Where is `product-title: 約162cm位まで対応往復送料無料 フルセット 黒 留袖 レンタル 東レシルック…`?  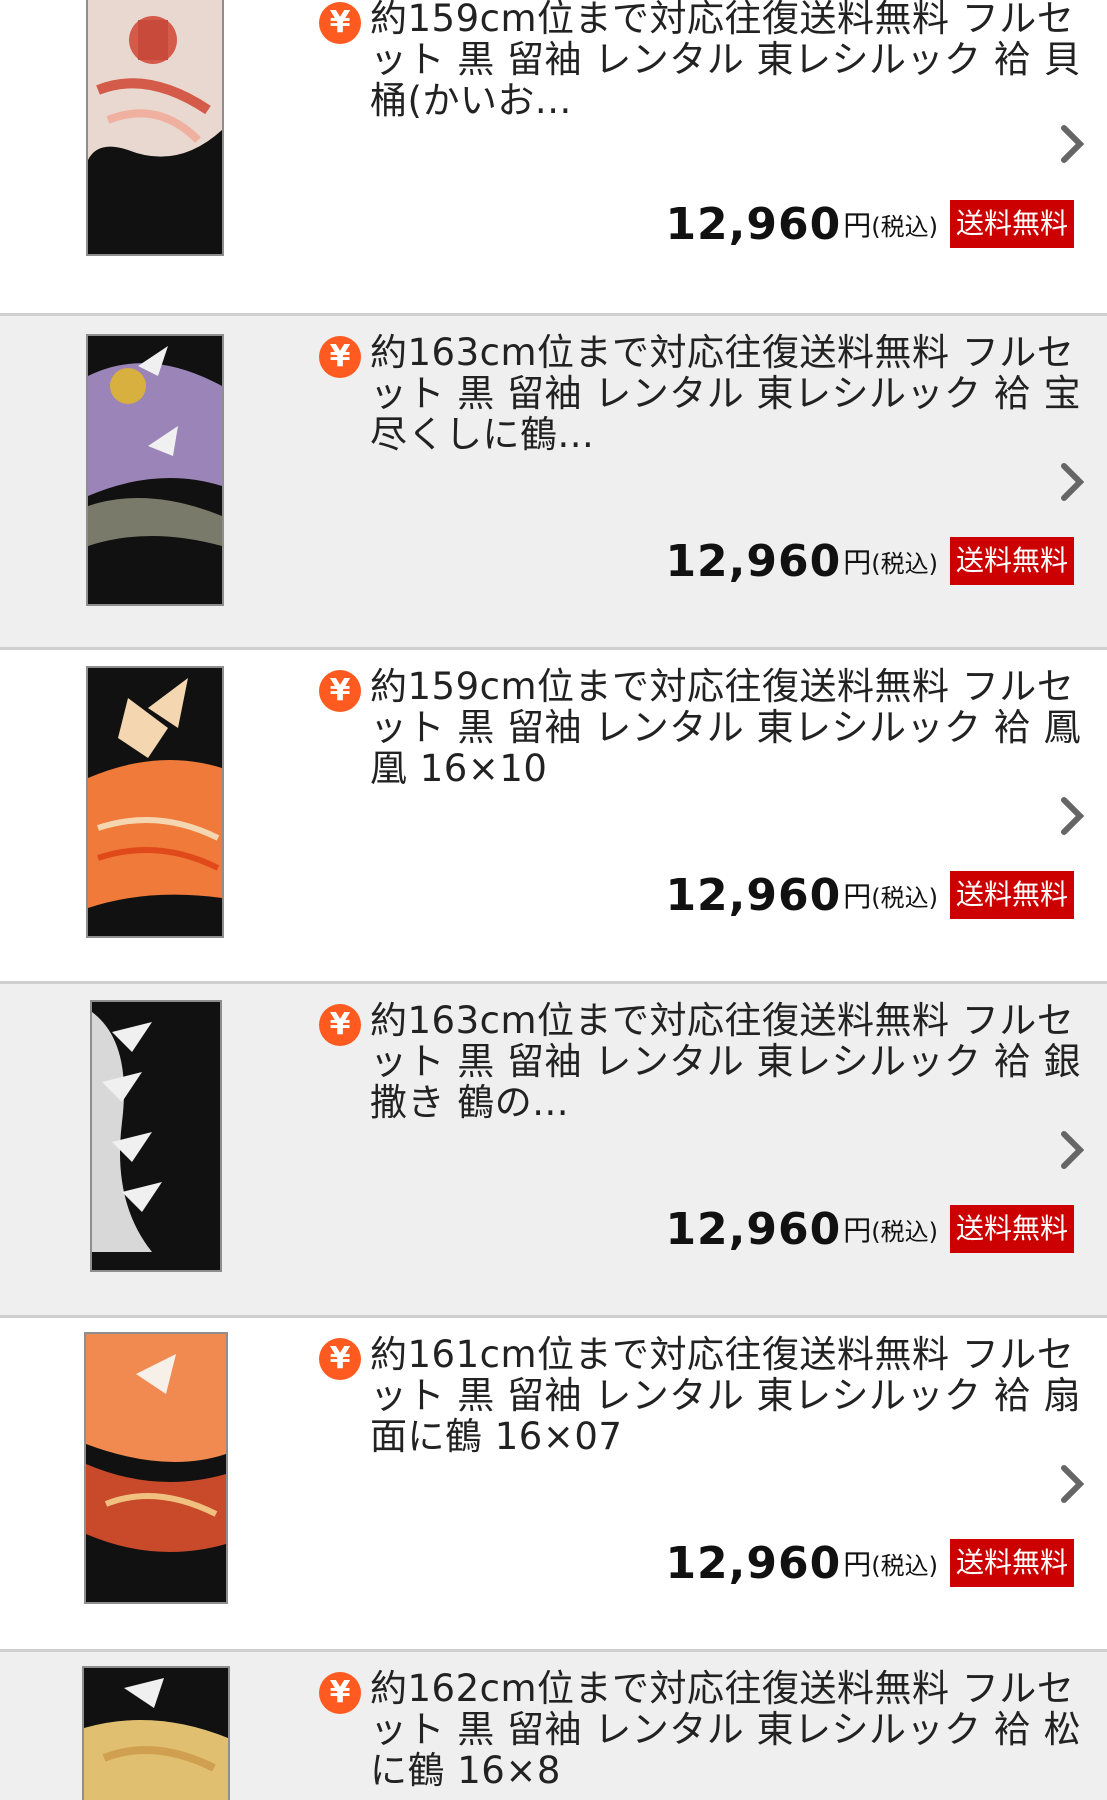 product-title: 約162cm位まで対応往復送料無料 フルセット 黒 留袖 レンタル 東レシルック… is located at coordinates (730, 1729).